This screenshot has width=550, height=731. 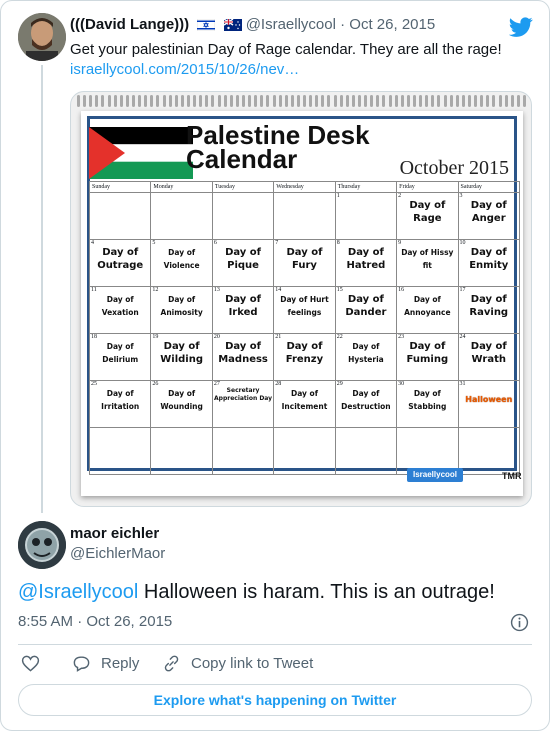 I want to click on weekday-header: Sunday, so click(x=120, y=187).